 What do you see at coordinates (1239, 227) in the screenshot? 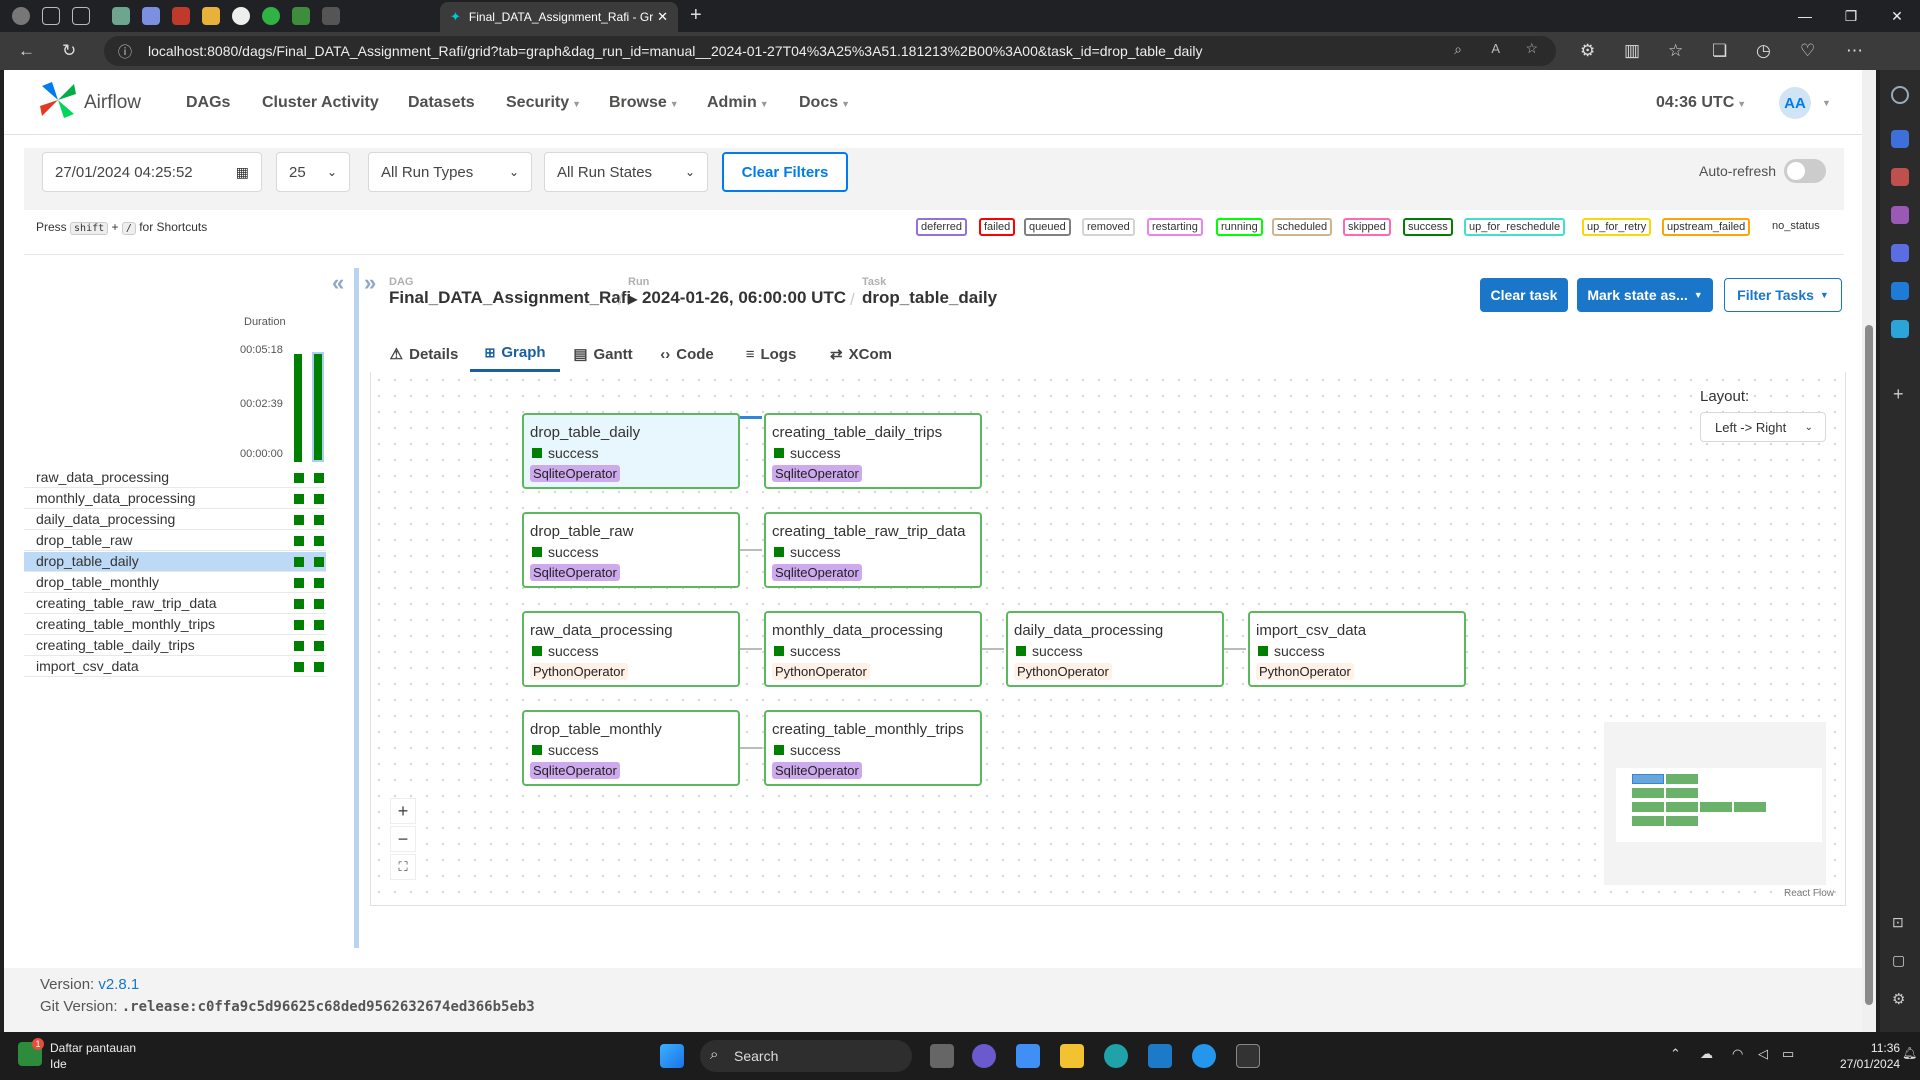
I see `legend-running: running` at bounding box center [1239, 227].